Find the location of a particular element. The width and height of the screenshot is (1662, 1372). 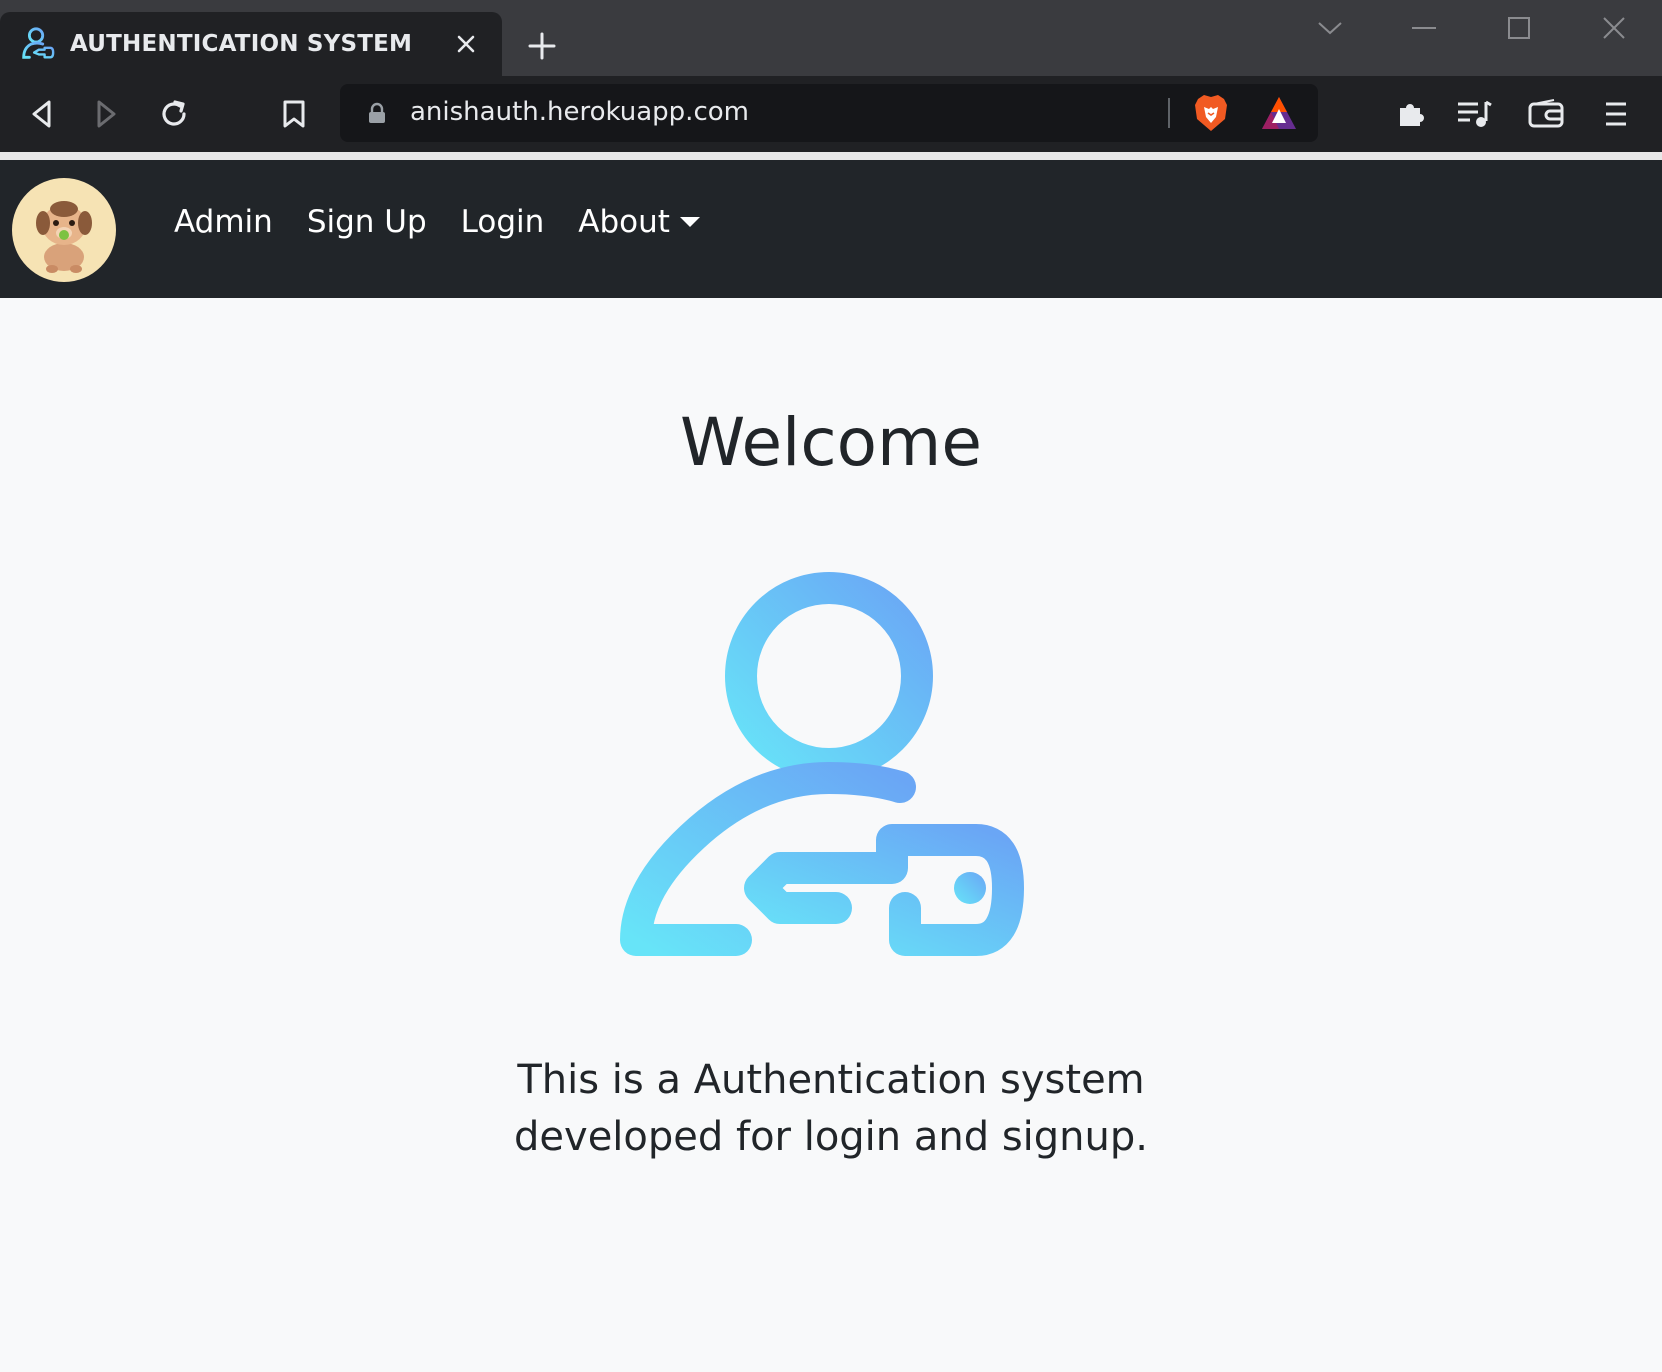

chrome-separator is located at coordinates (831, 156).